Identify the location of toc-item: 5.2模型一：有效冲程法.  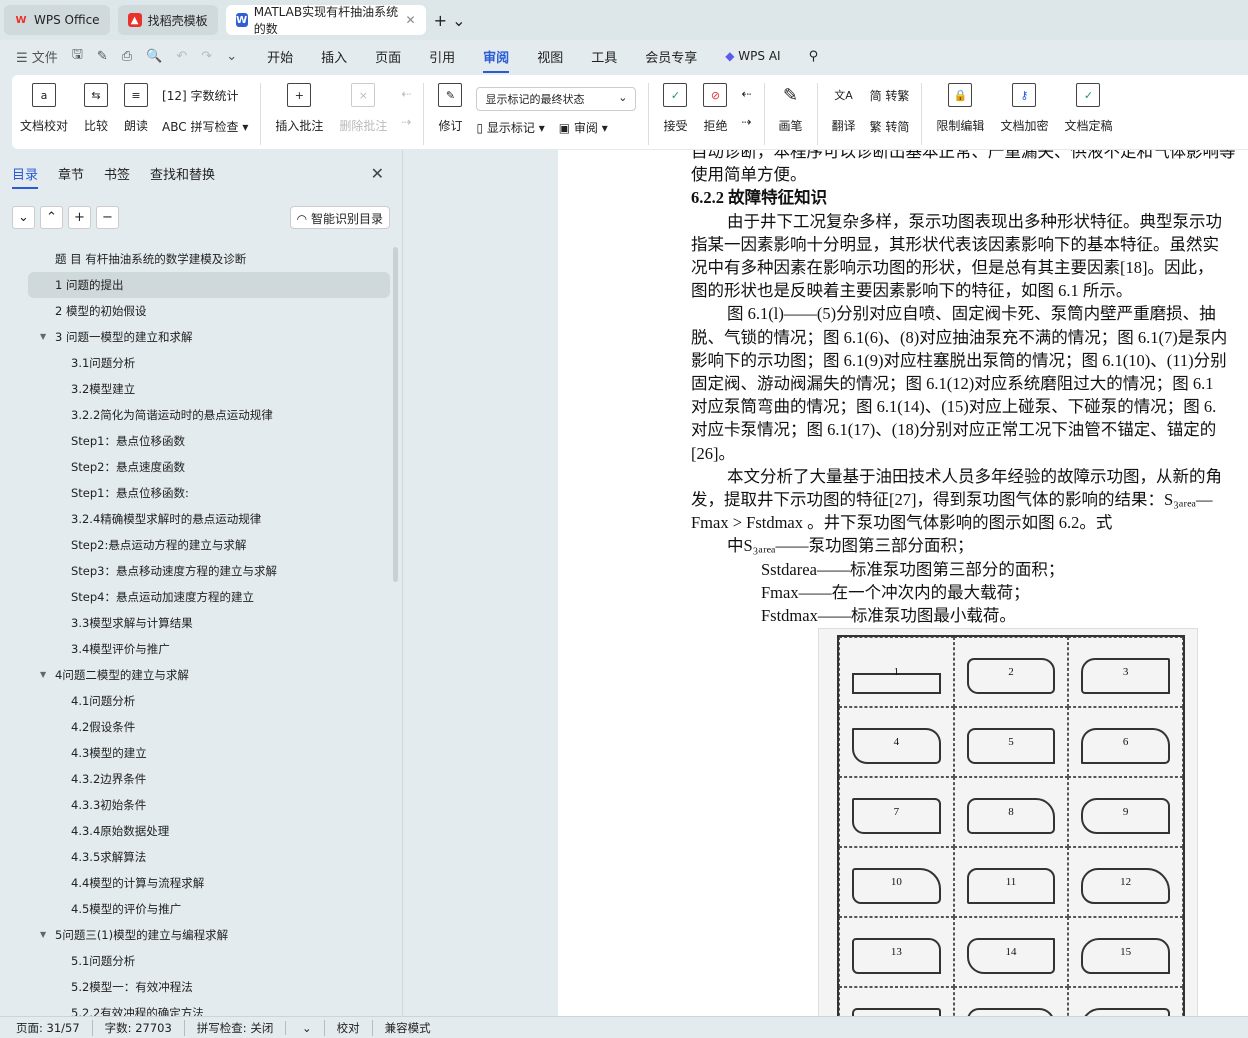
(209, 987).